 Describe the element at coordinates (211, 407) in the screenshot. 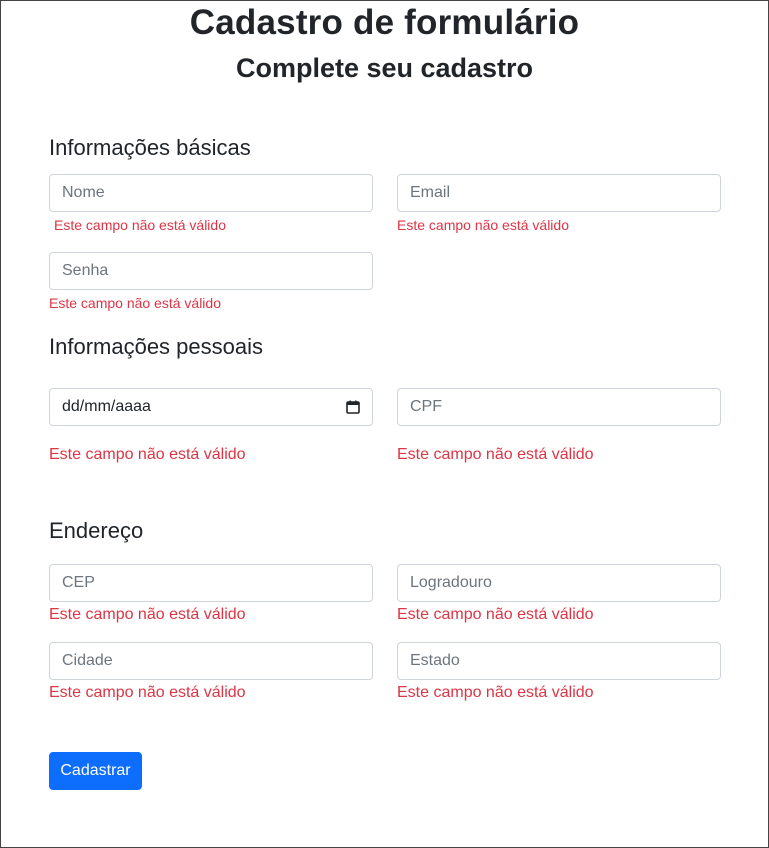

I see `birthdate-input: dd/mm/aaaa` at that location.